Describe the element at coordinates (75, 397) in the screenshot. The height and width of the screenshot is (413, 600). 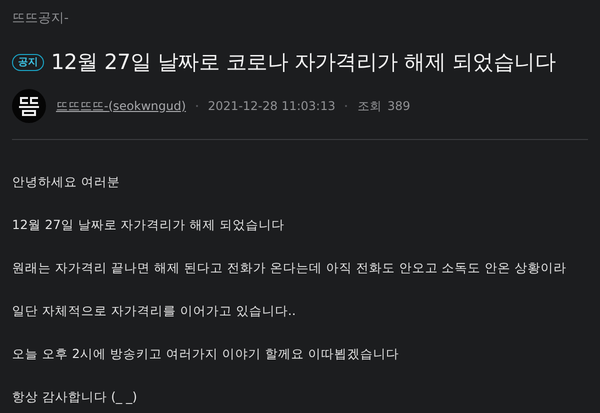
I see `body-paragraph: 항상 감사합니다 (_ _)` at that location.